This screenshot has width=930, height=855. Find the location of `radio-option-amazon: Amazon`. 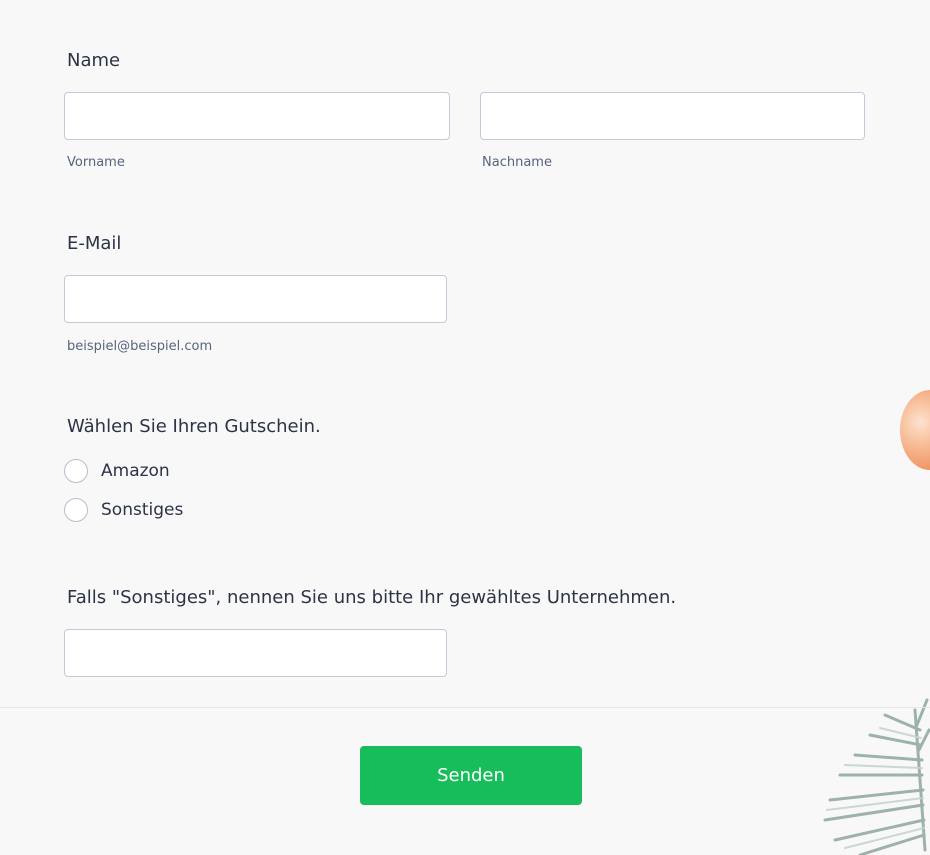

radio-option-amazon: Amazon is located at coordinates (117, 471).